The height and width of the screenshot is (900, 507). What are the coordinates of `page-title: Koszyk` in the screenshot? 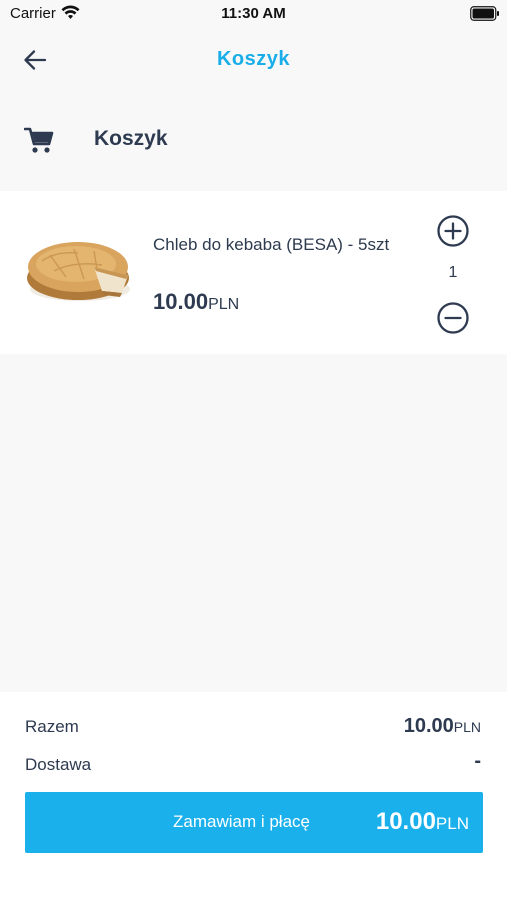 It's located at (253, 59).